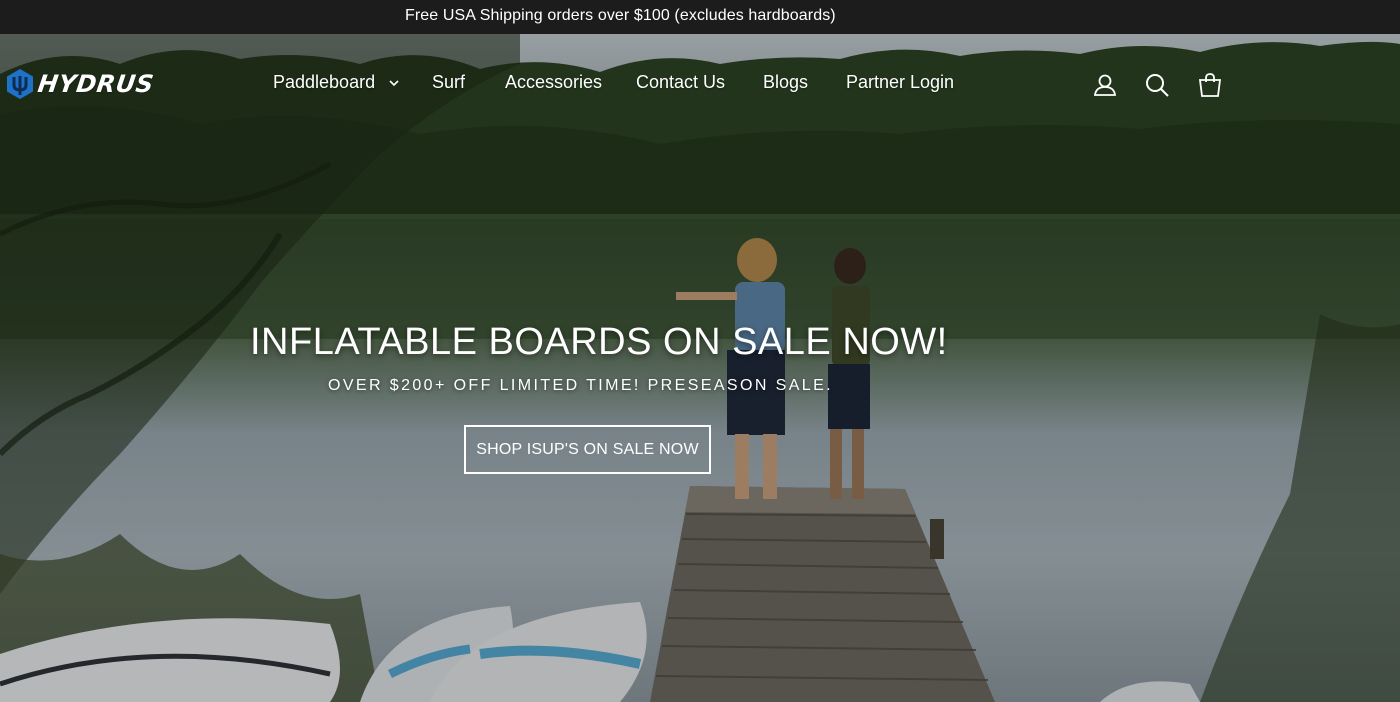 This screenshot has height=702, width=1400. I want to click on nav-item-paddleboard: Paddleboard, so click(336, 82).